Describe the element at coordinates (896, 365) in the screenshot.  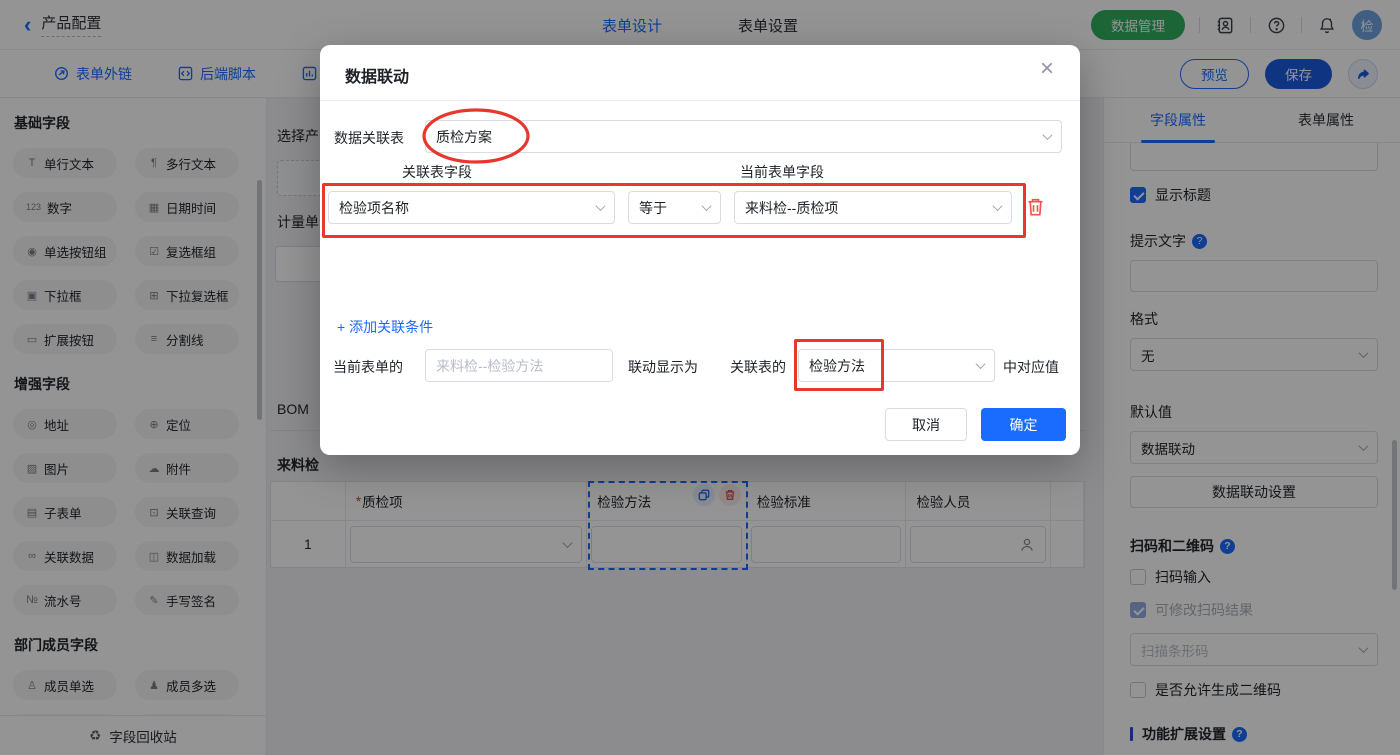
I see `relation-field-select: 检验方法` at that location.